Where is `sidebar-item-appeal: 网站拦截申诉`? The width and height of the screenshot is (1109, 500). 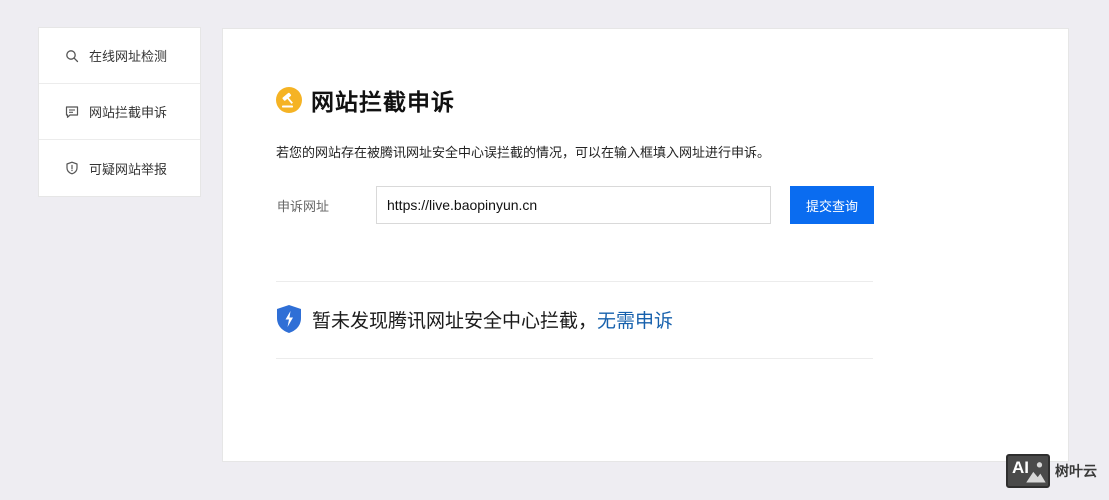
sidebar-item-appeal: 网站拦截申诉 is located at coordinates (119, 112).